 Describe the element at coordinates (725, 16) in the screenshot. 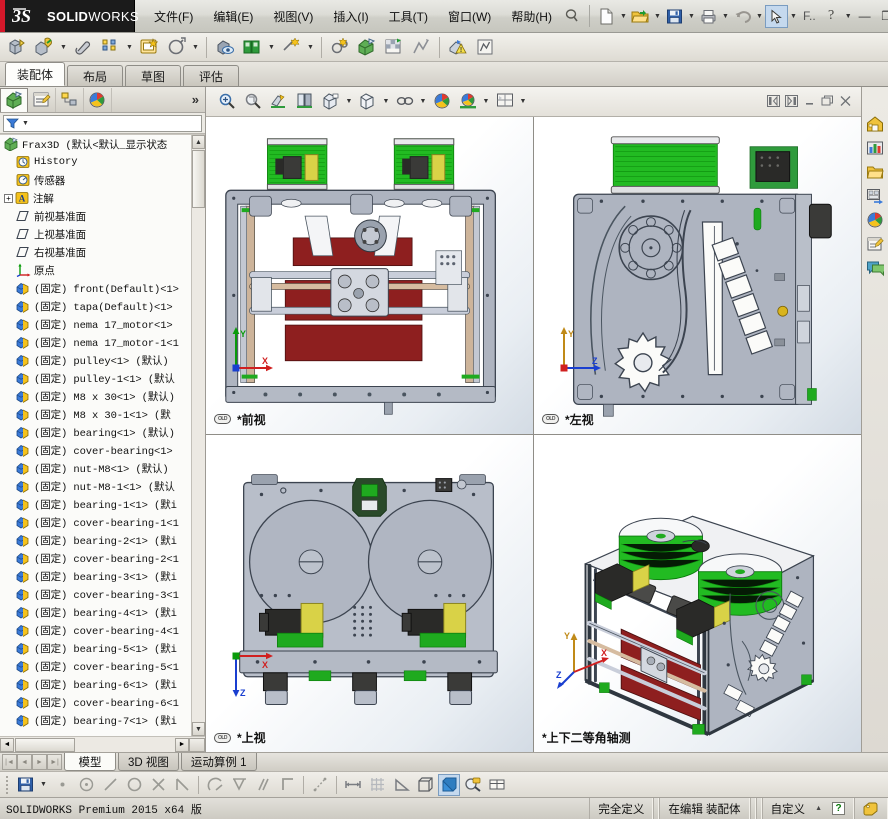

I see `print-dropdown-icon: ▼` at that location.